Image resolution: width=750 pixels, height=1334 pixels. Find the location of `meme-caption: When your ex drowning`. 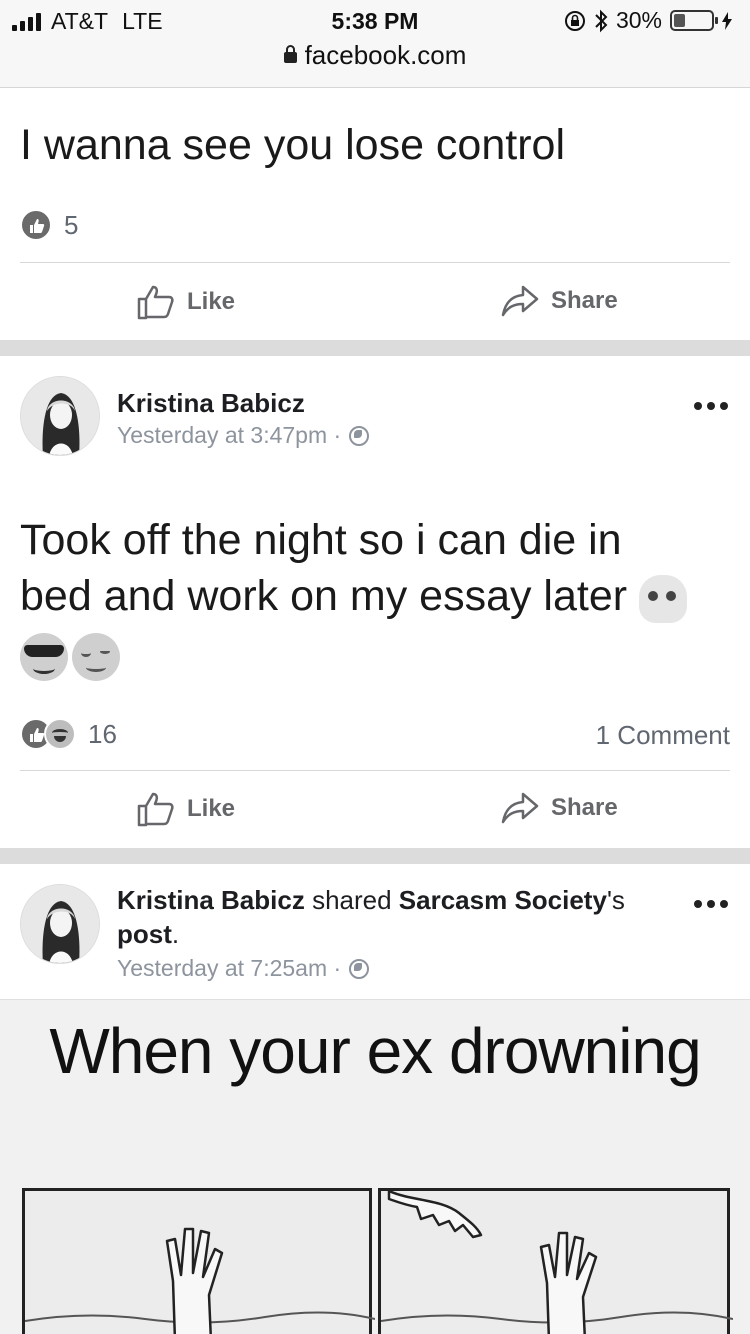

meme-caption: When your ex drowning is located at coordinates (375, 1051).